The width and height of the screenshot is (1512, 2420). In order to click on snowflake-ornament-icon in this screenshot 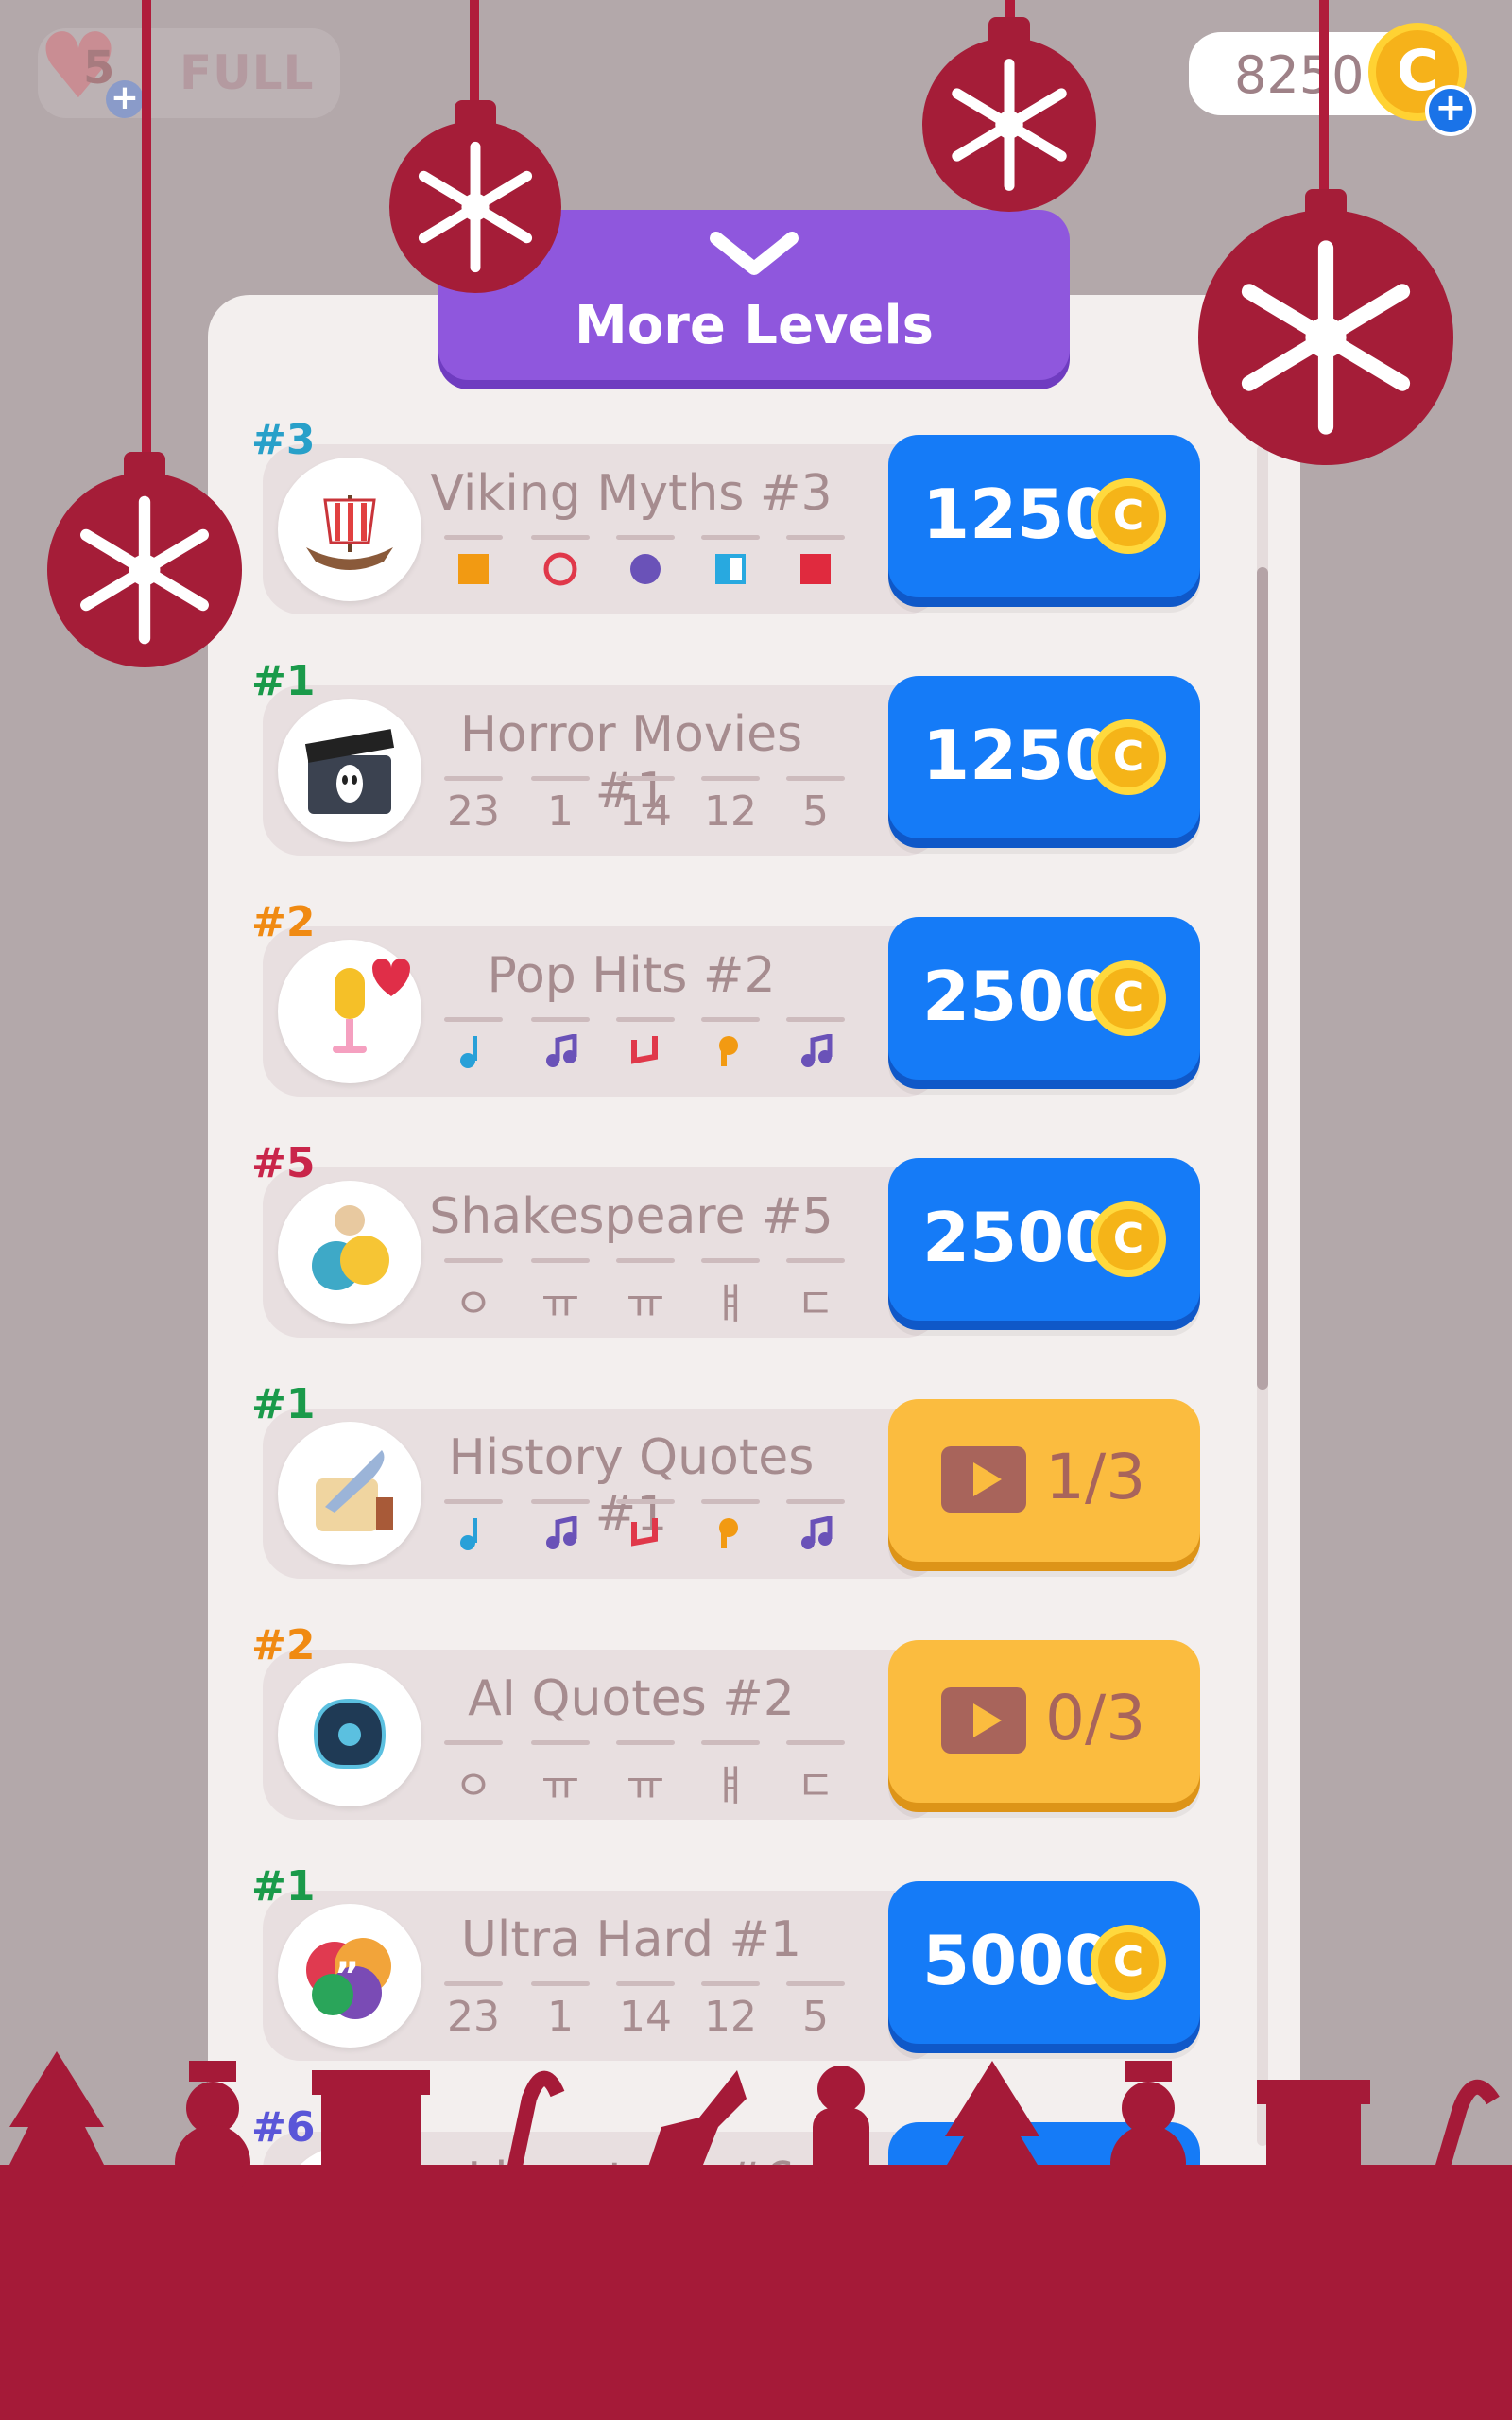, I will do `click(1325, 327)`.